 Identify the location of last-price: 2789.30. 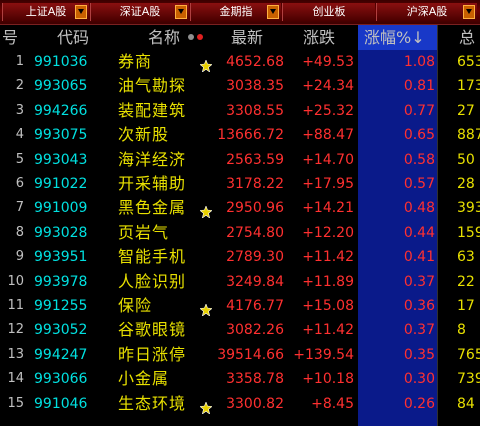
(255, 257).